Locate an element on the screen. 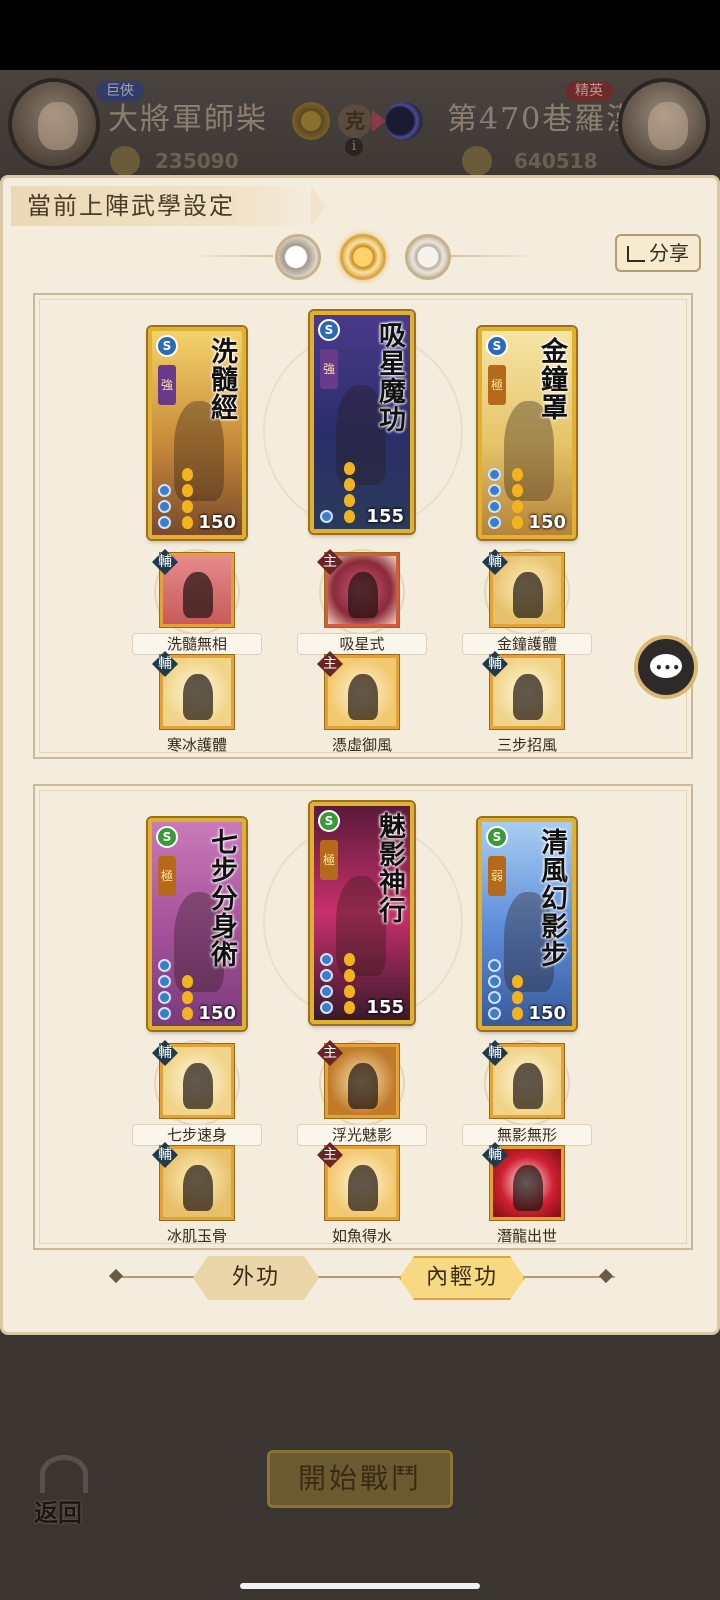  chat-button: ••• is located at coordinates (666, 667).